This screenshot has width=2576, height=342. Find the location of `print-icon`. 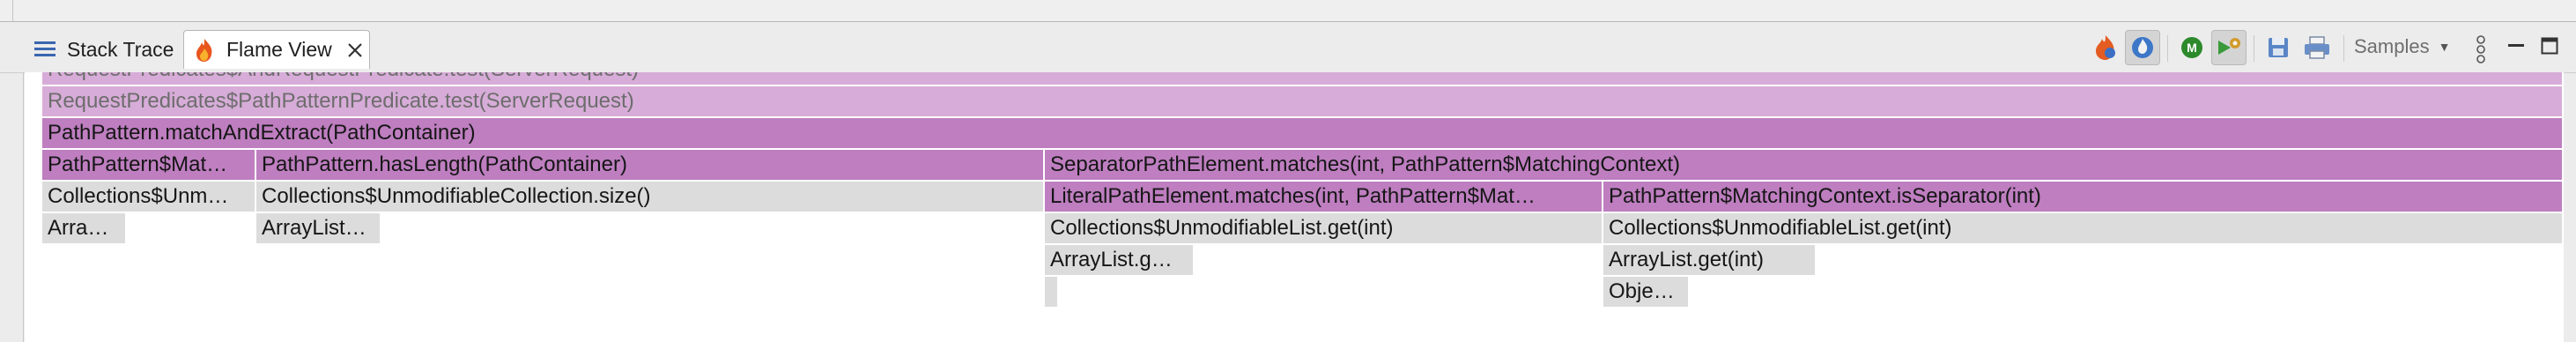

print-icon is located at coordinates (2317, 47).